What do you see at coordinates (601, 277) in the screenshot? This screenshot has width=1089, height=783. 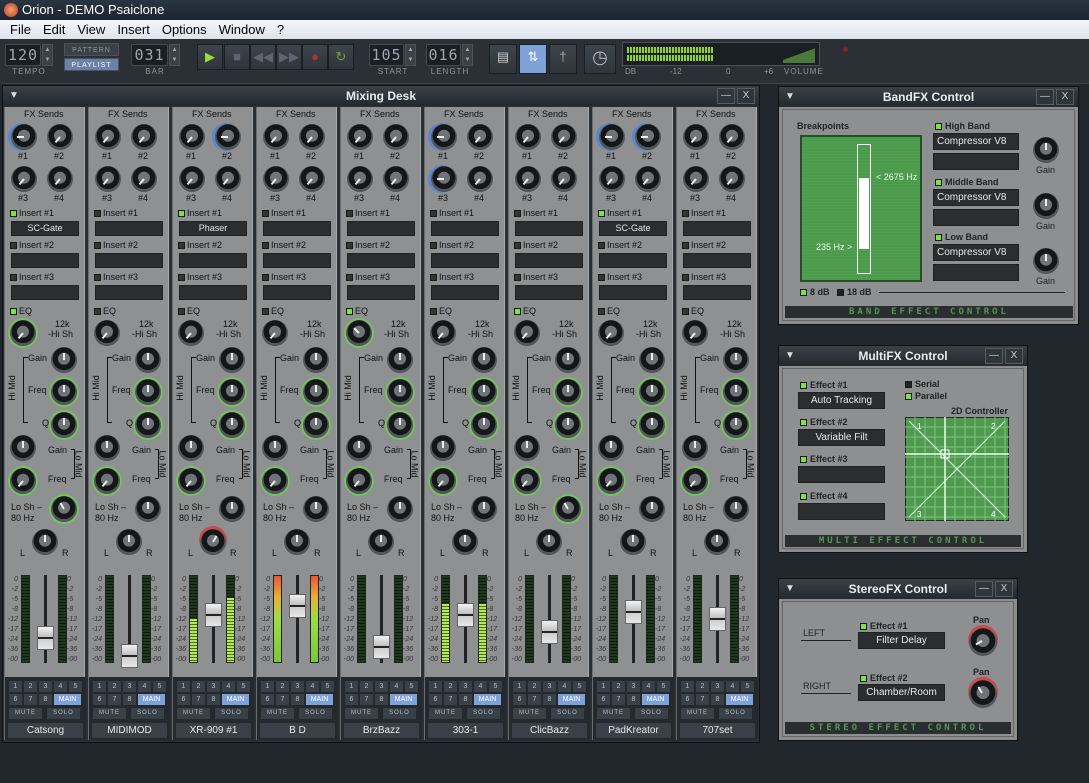 I see `insert-3-toggle` at bounding box center [601, 277].